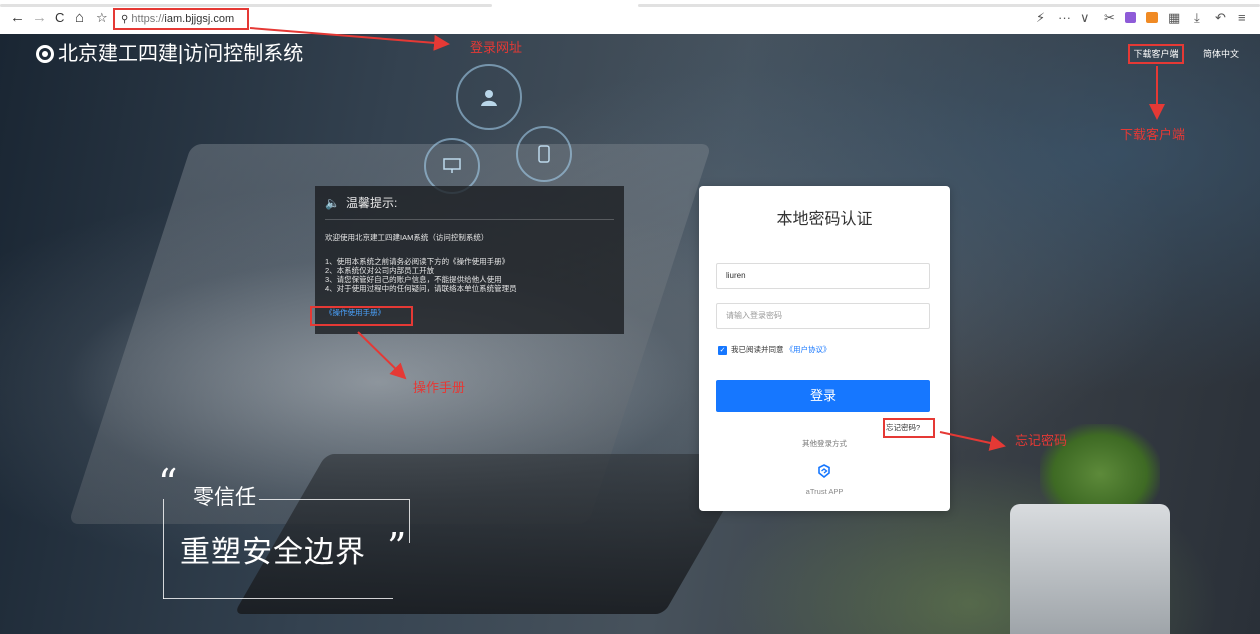 This screenshot has height=634, width=1260. I want to click on undo-icon: ↶, so click(1220, 18).